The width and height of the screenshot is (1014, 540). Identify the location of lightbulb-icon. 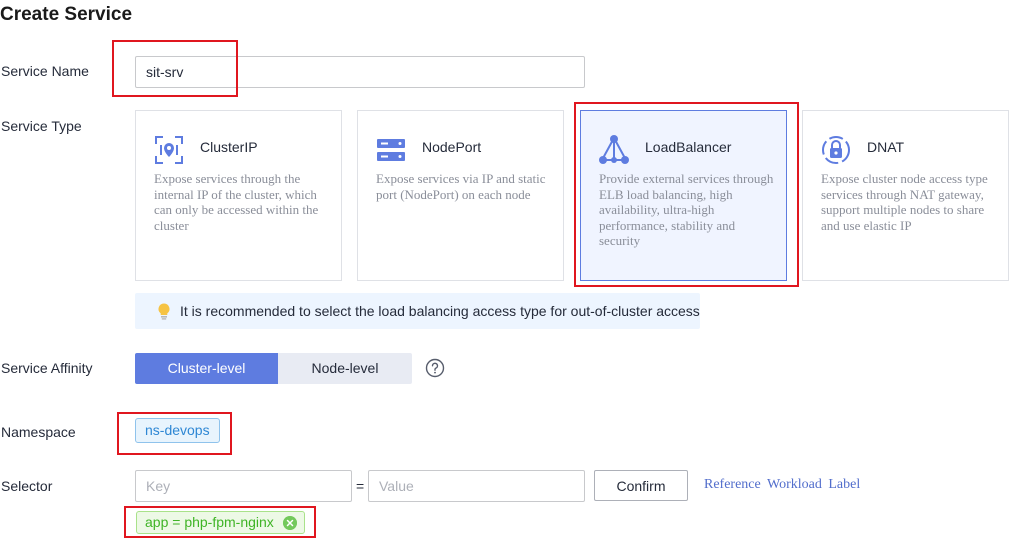
(164, 311).